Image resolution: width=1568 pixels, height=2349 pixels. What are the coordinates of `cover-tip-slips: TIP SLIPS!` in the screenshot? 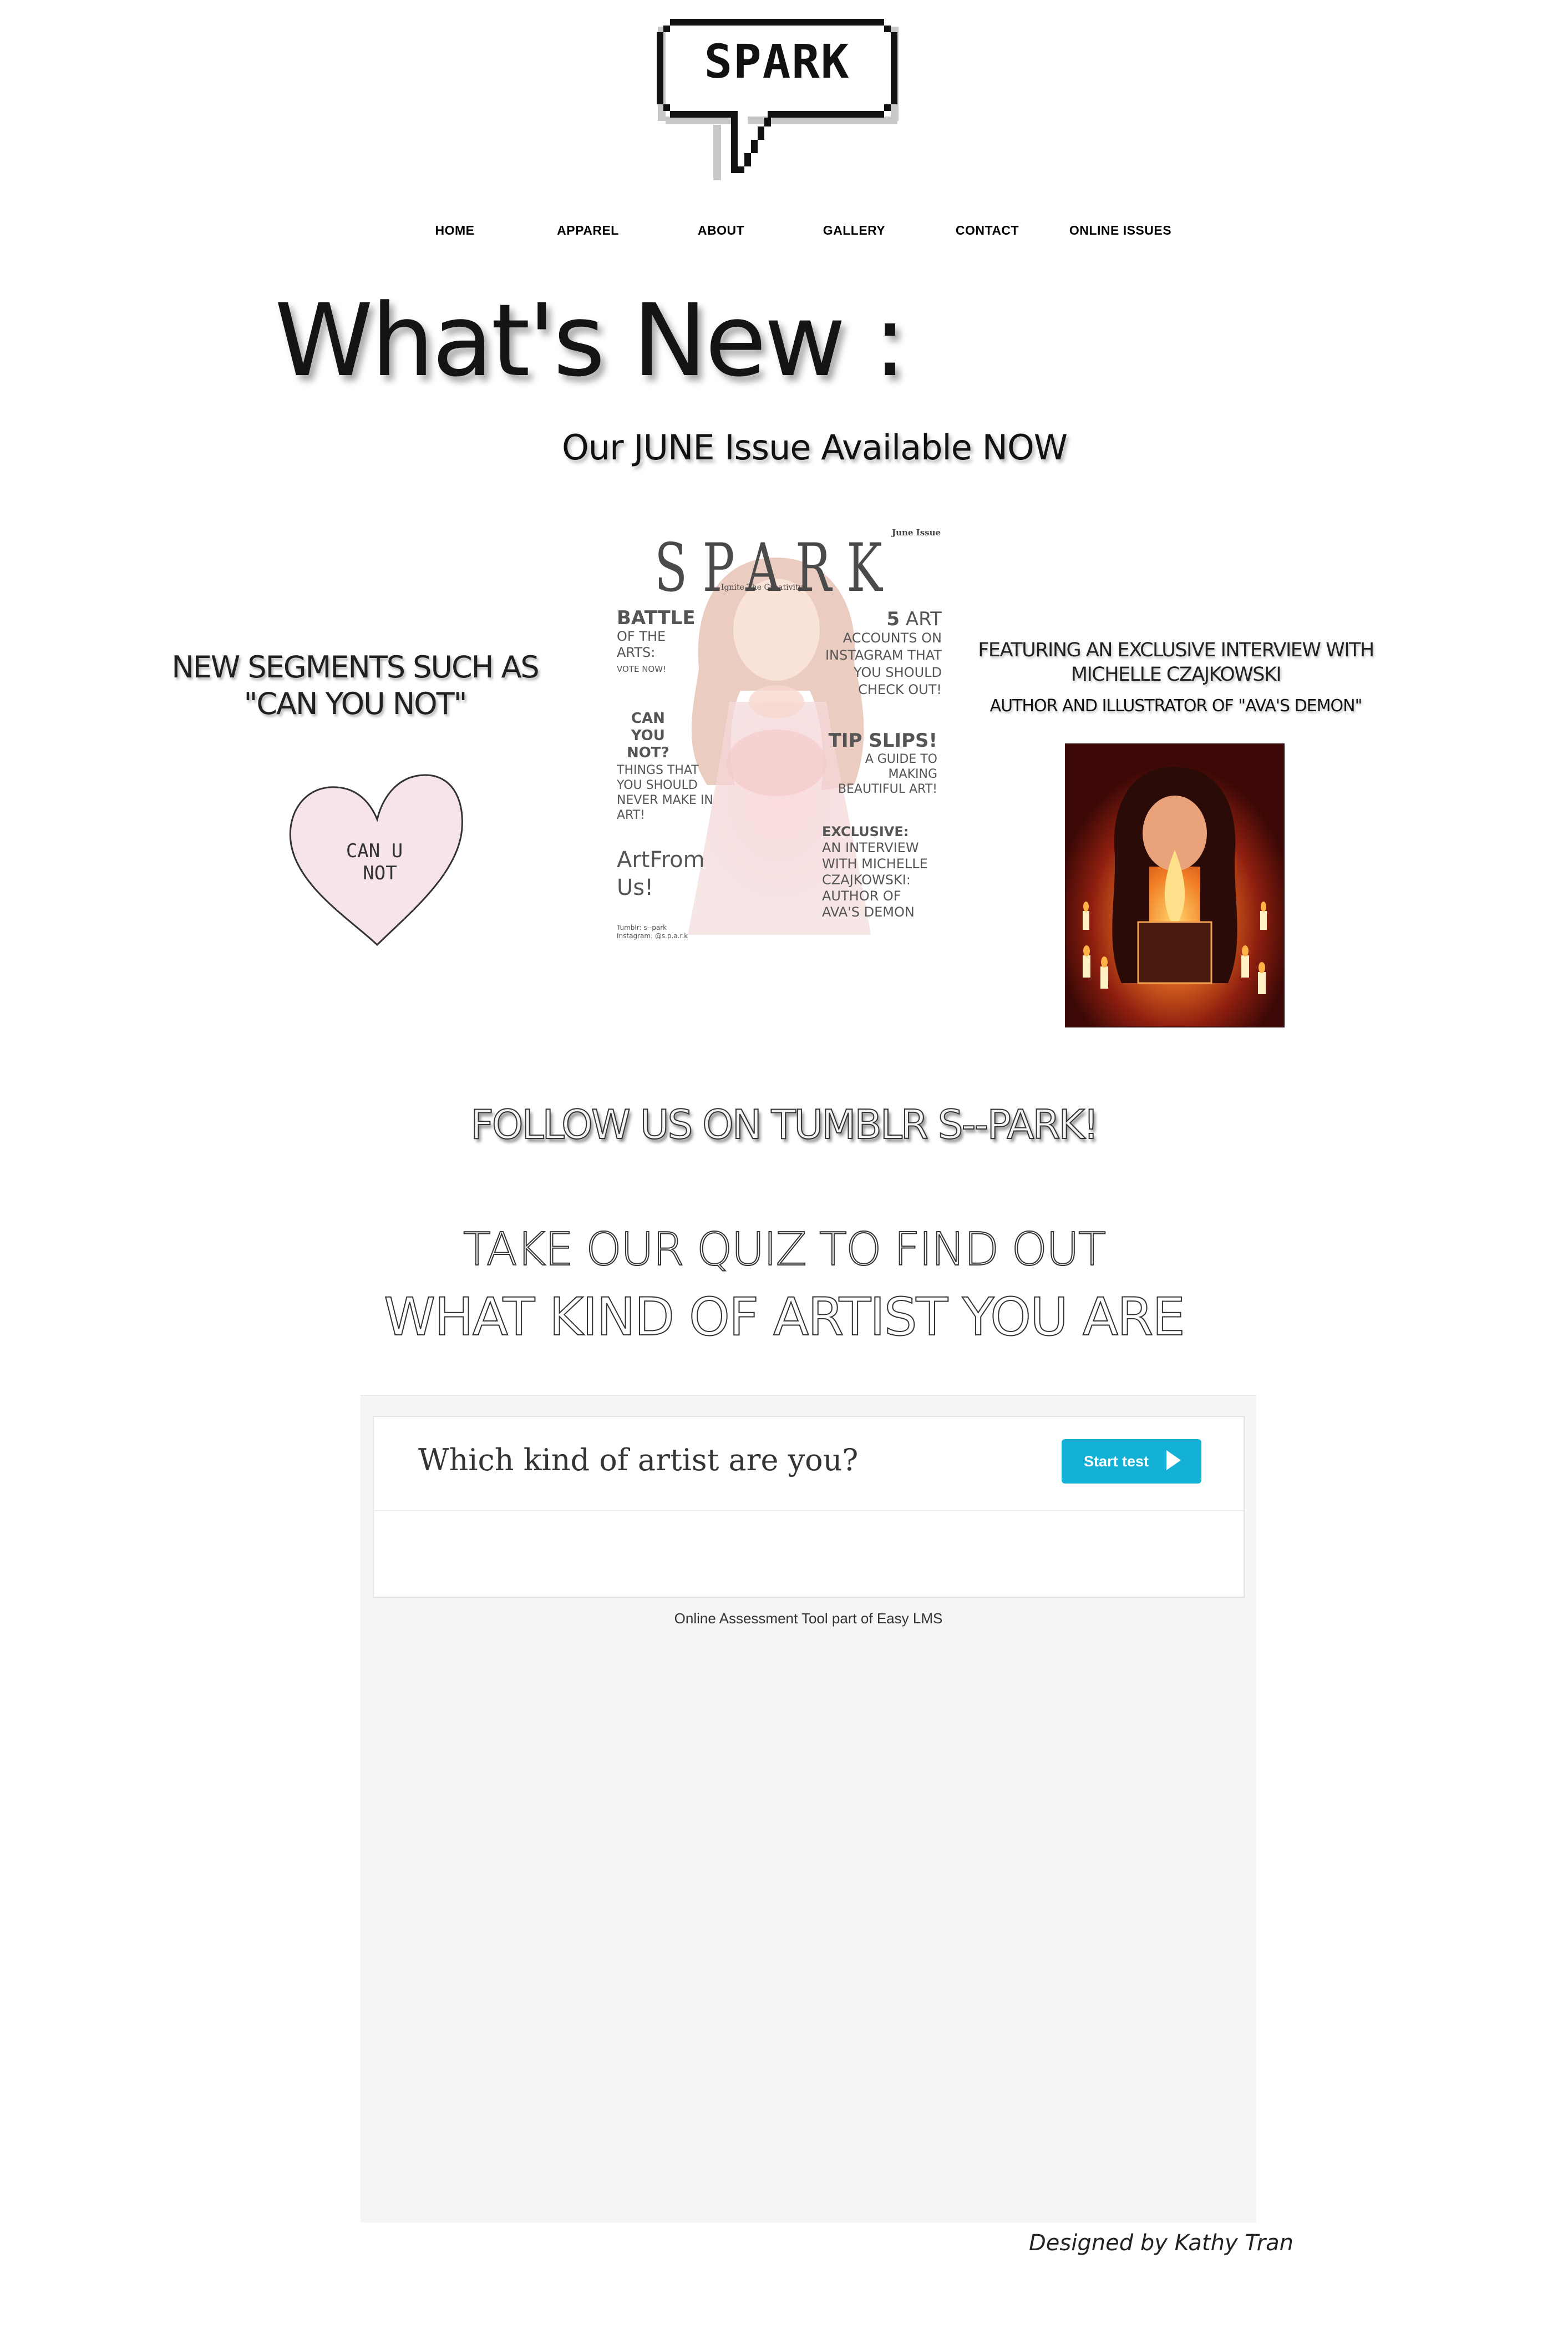 It's located at (882, 741).